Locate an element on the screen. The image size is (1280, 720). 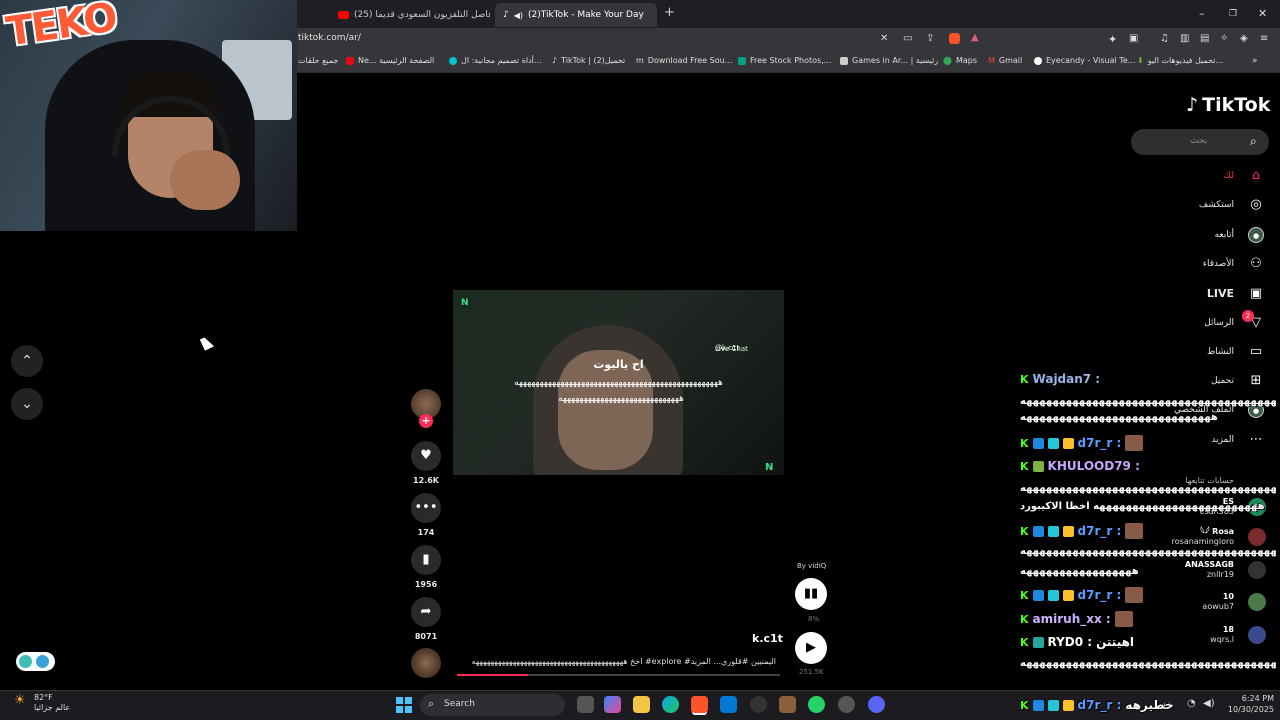
activity-icon: ▭ is located at coordinates (1256, 352).